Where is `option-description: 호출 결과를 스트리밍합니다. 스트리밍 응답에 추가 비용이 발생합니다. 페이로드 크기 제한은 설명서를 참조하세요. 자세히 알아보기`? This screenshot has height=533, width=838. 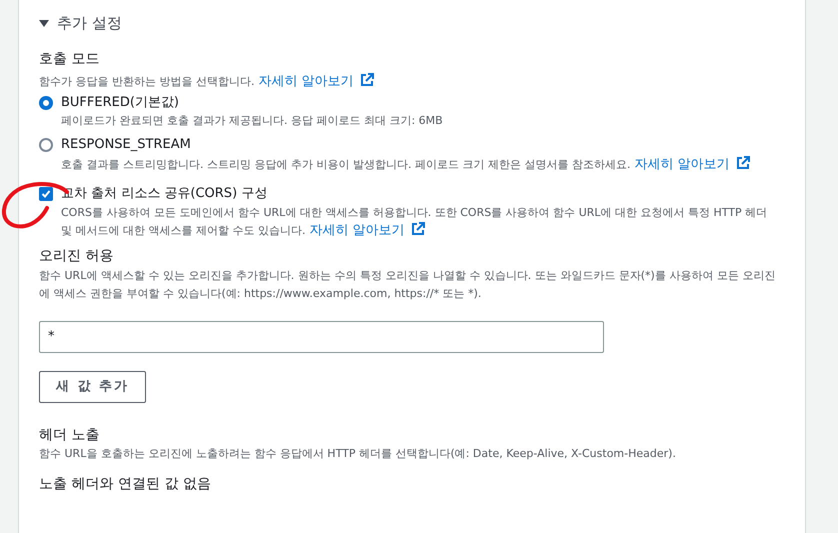 option-description: 호출 결과를 스트리밍합니다. 스트리밍 응답에 추가 비용이 발생합니다. 페이로드 크기 제한은 설명서를 참조하세요. 자세히 알아보기 is located at coordinates (405, 164).